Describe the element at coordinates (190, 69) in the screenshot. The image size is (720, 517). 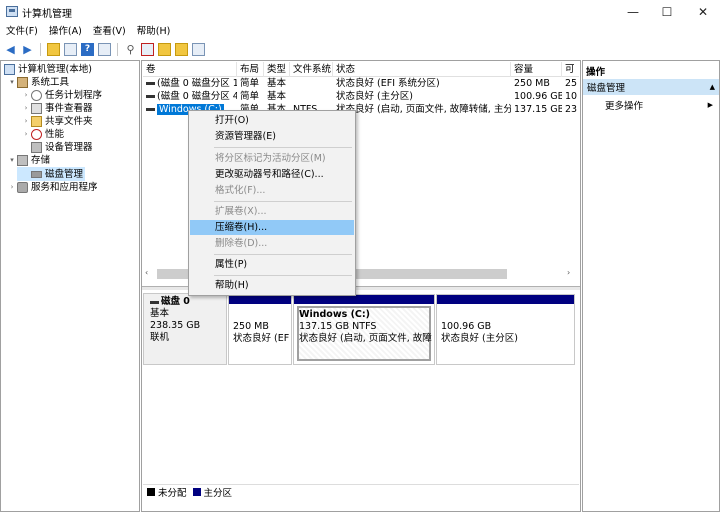
I see `column-header-volume: 卷` at that location.